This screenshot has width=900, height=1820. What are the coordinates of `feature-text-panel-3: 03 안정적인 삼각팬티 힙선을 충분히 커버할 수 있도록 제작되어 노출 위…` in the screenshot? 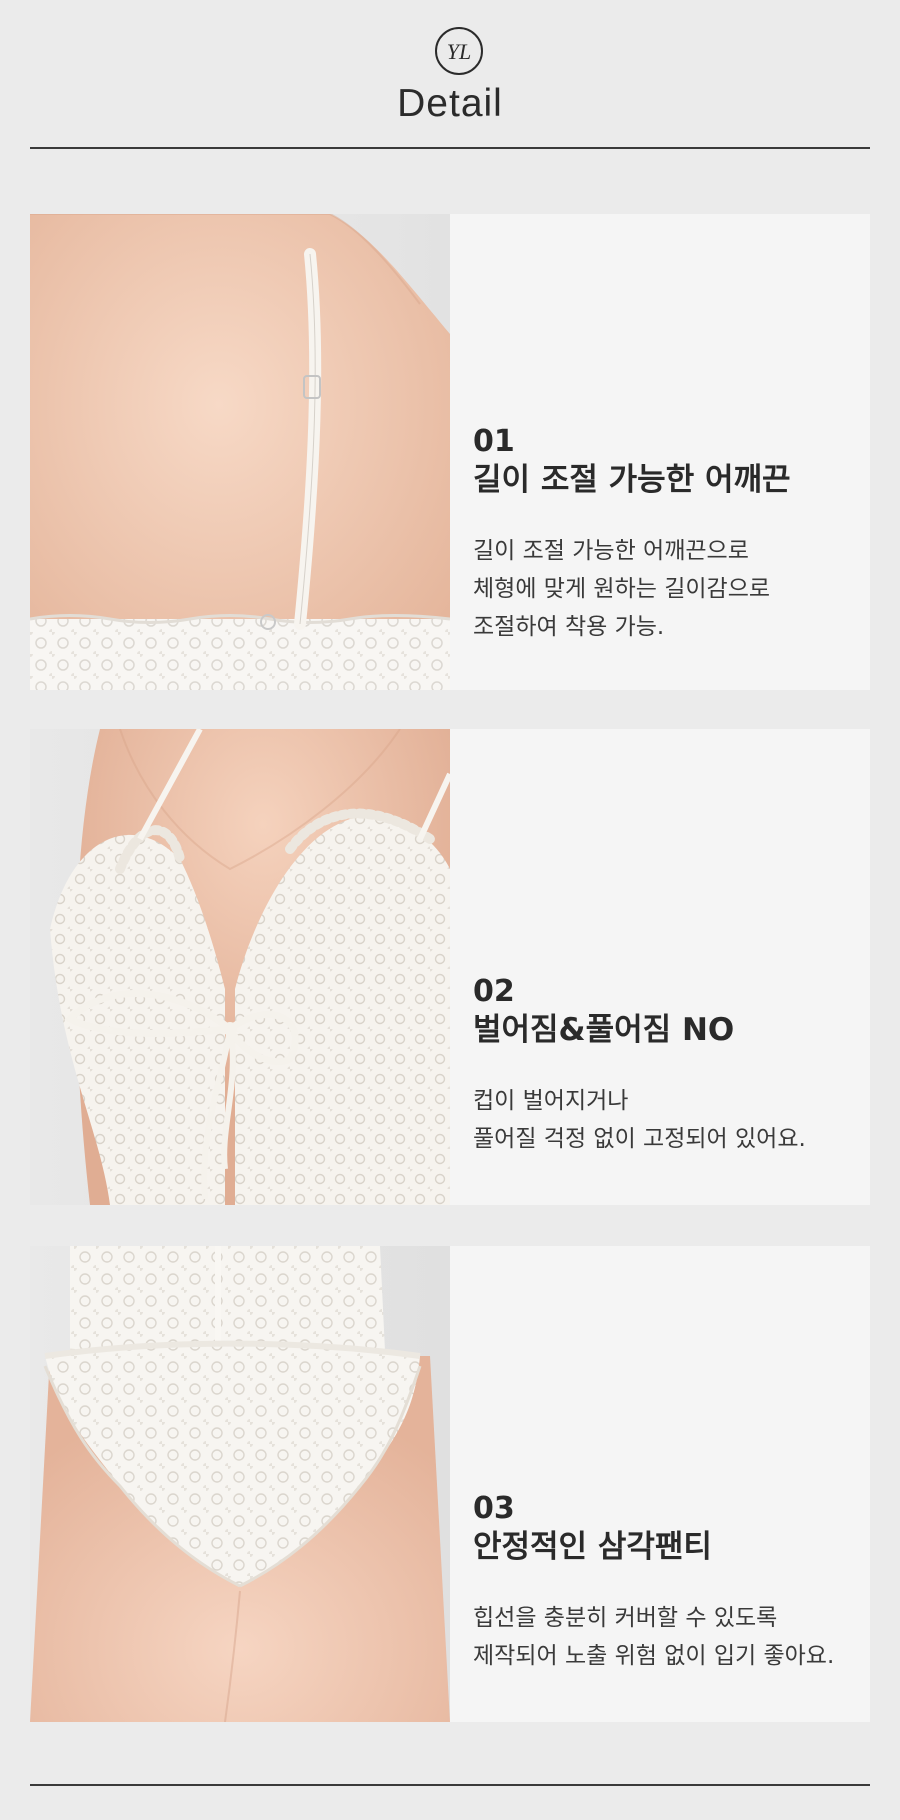 It's located at (660, 1484).